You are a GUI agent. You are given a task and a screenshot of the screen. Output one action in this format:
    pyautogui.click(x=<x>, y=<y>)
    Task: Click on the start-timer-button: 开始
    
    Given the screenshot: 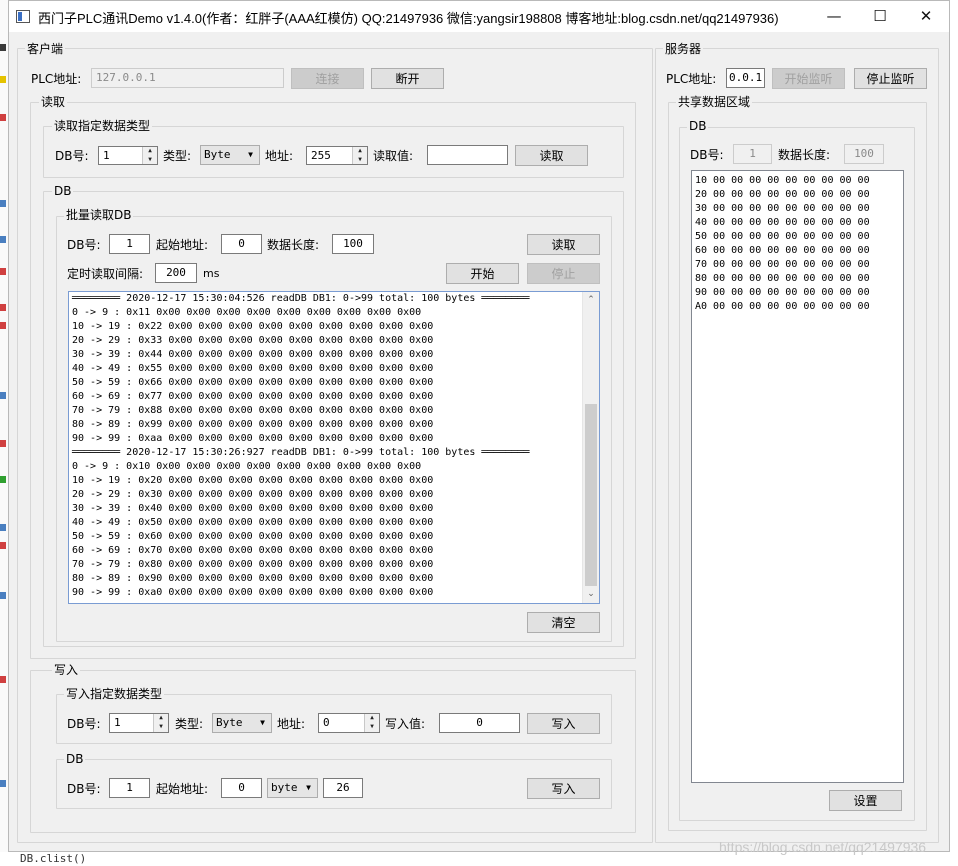 What is the action you would take?
    pyautogui.click(x=482, y=273)
    